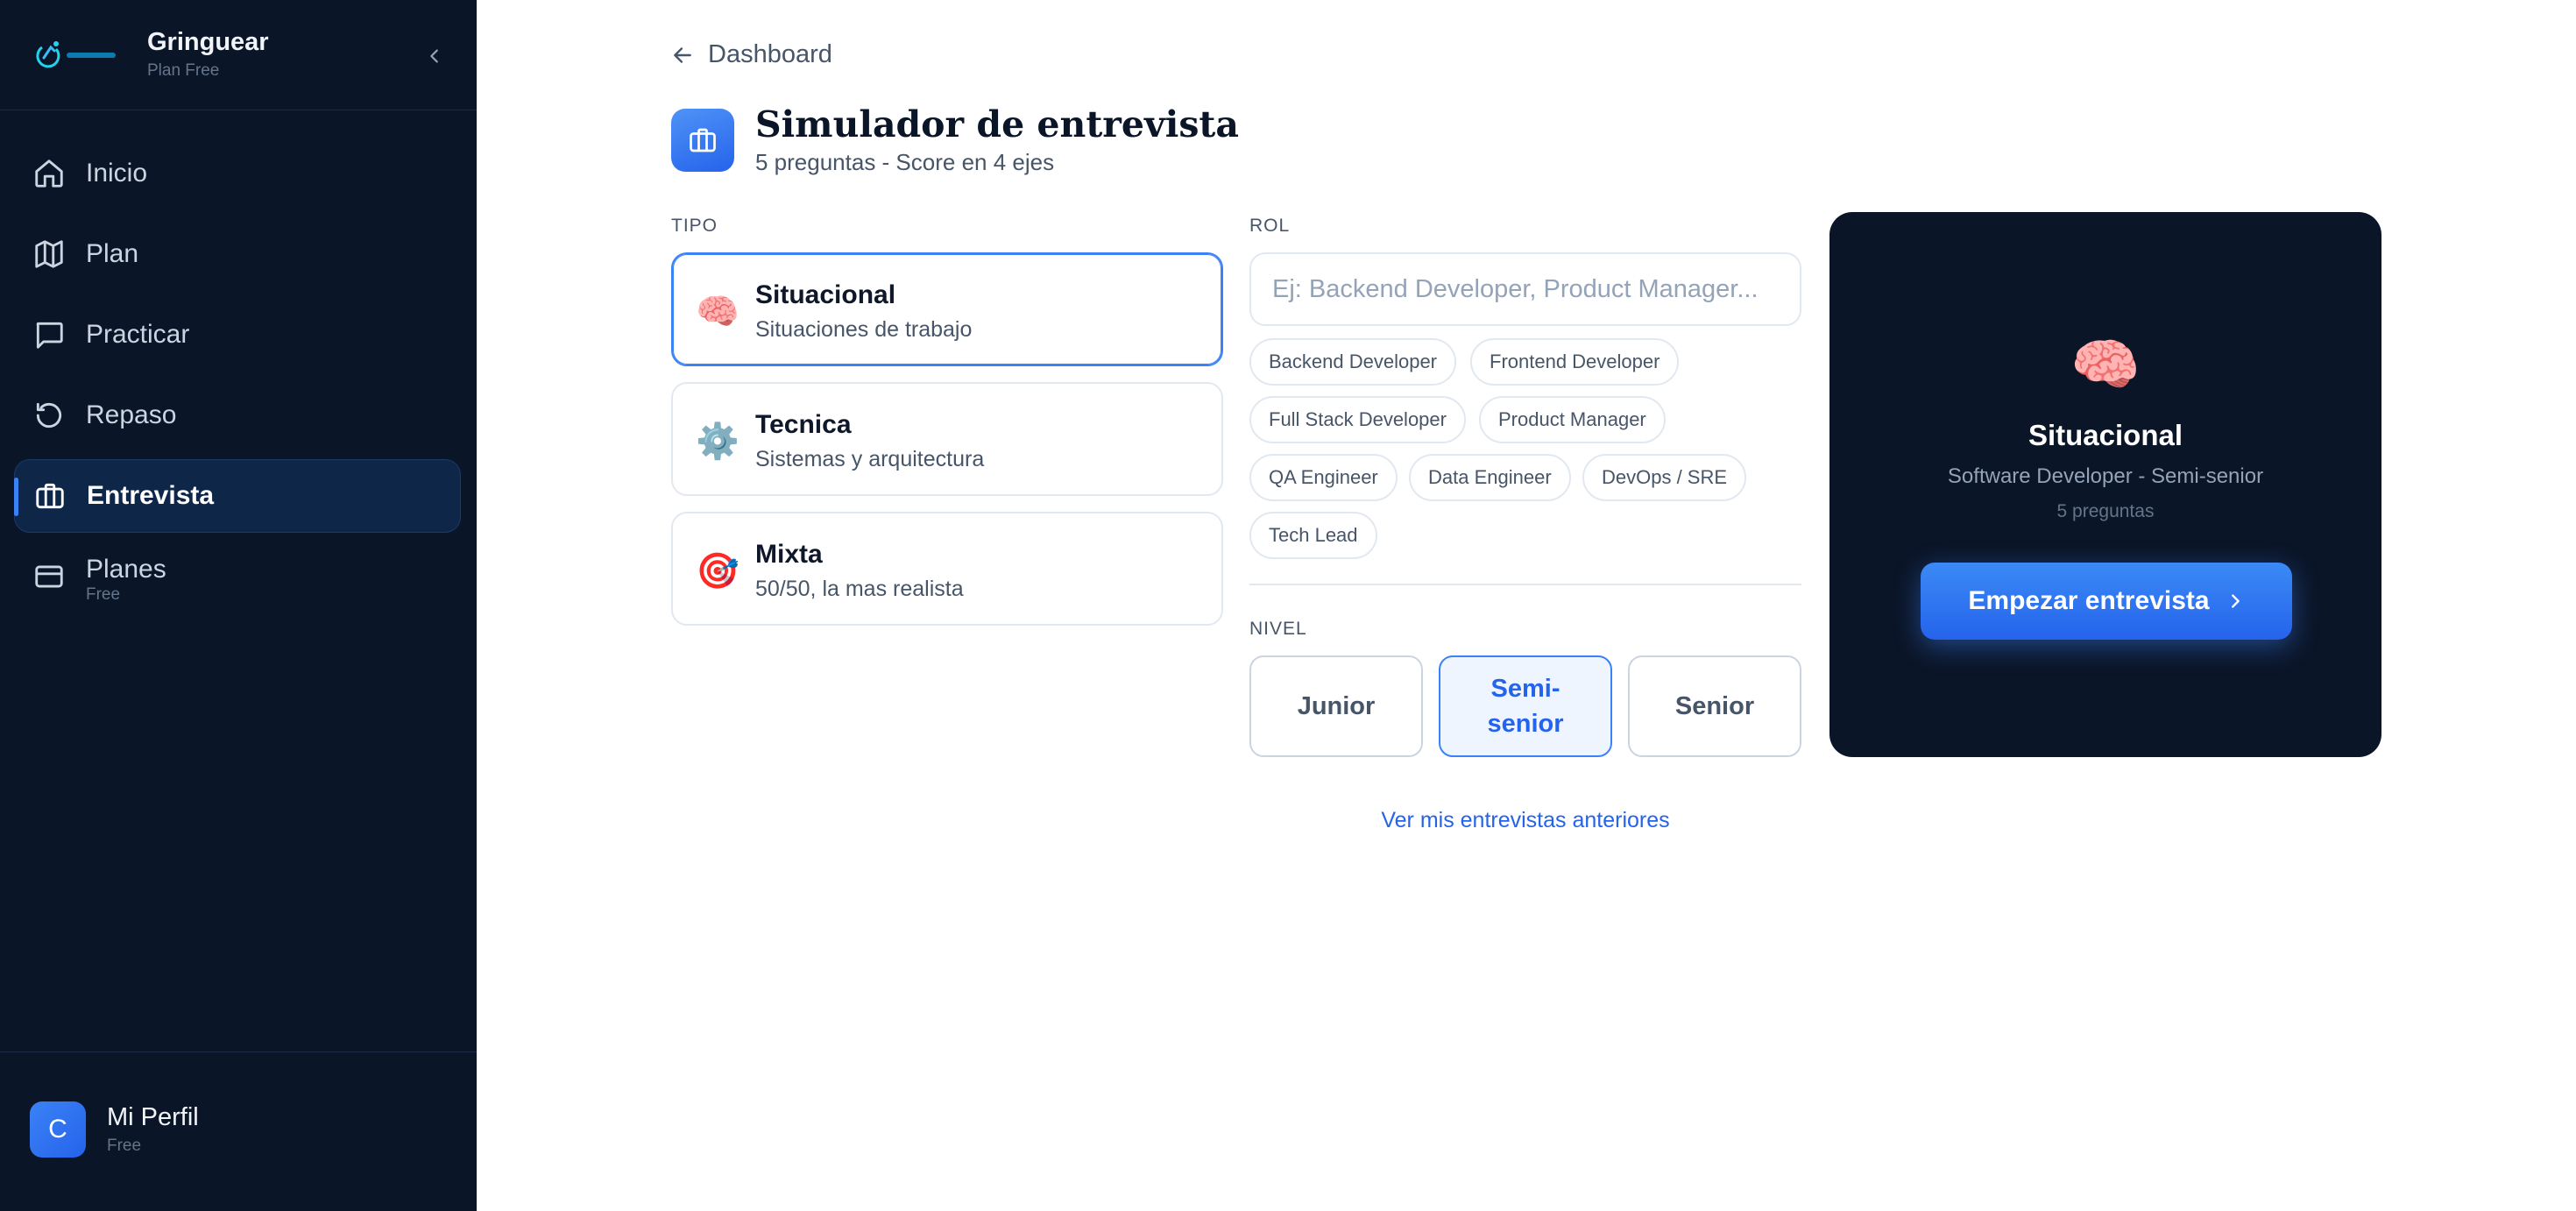  What do you see at coordinates (1313, 535) in the screenshot?
I see `role-chip: Tech Lead` at bounding box center [1313, 535].